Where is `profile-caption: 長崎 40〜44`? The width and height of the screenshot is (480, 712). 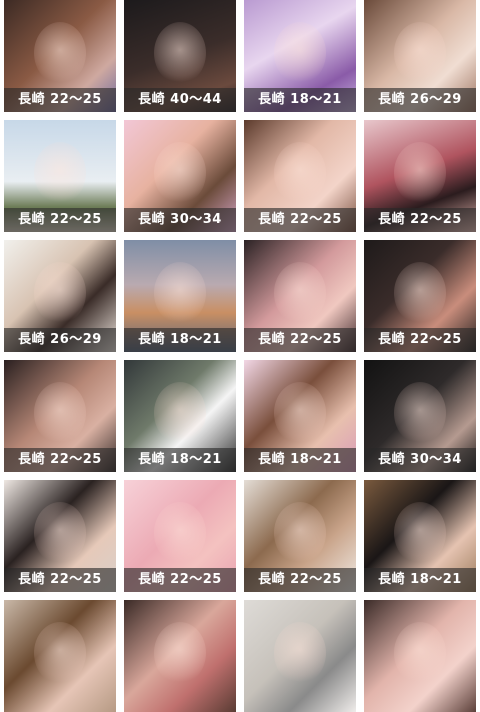
profile-caption: 長崎 40〜44 is located at coordinates (180, 100).